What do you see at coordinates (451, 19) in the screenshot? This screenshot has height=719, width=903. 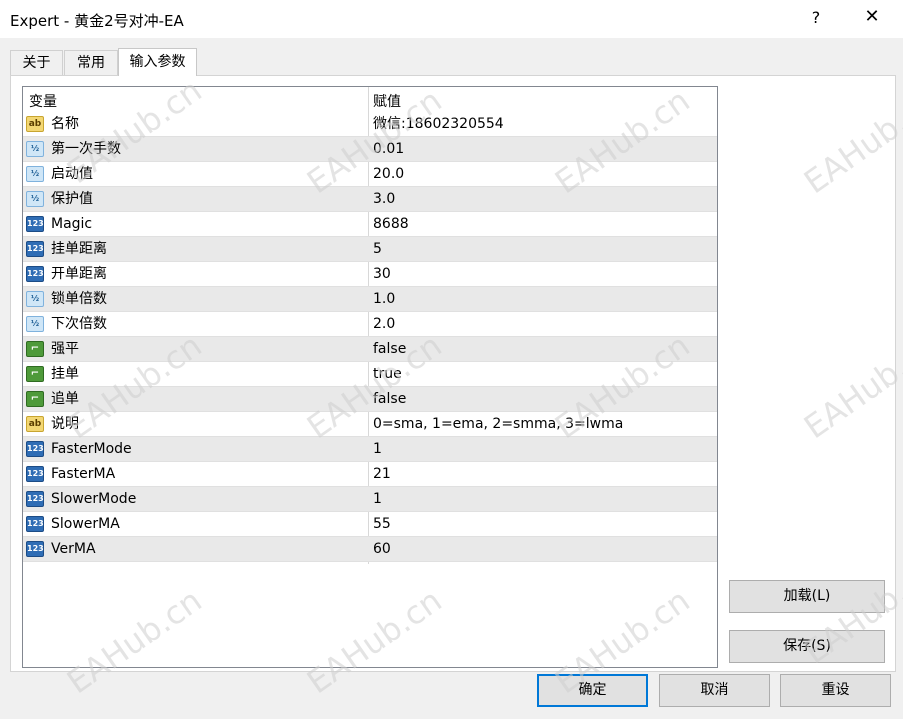 I see `title-bar: Expert - 黄金2号对冲-EA ? ✕` at bounding box center [451, 19].